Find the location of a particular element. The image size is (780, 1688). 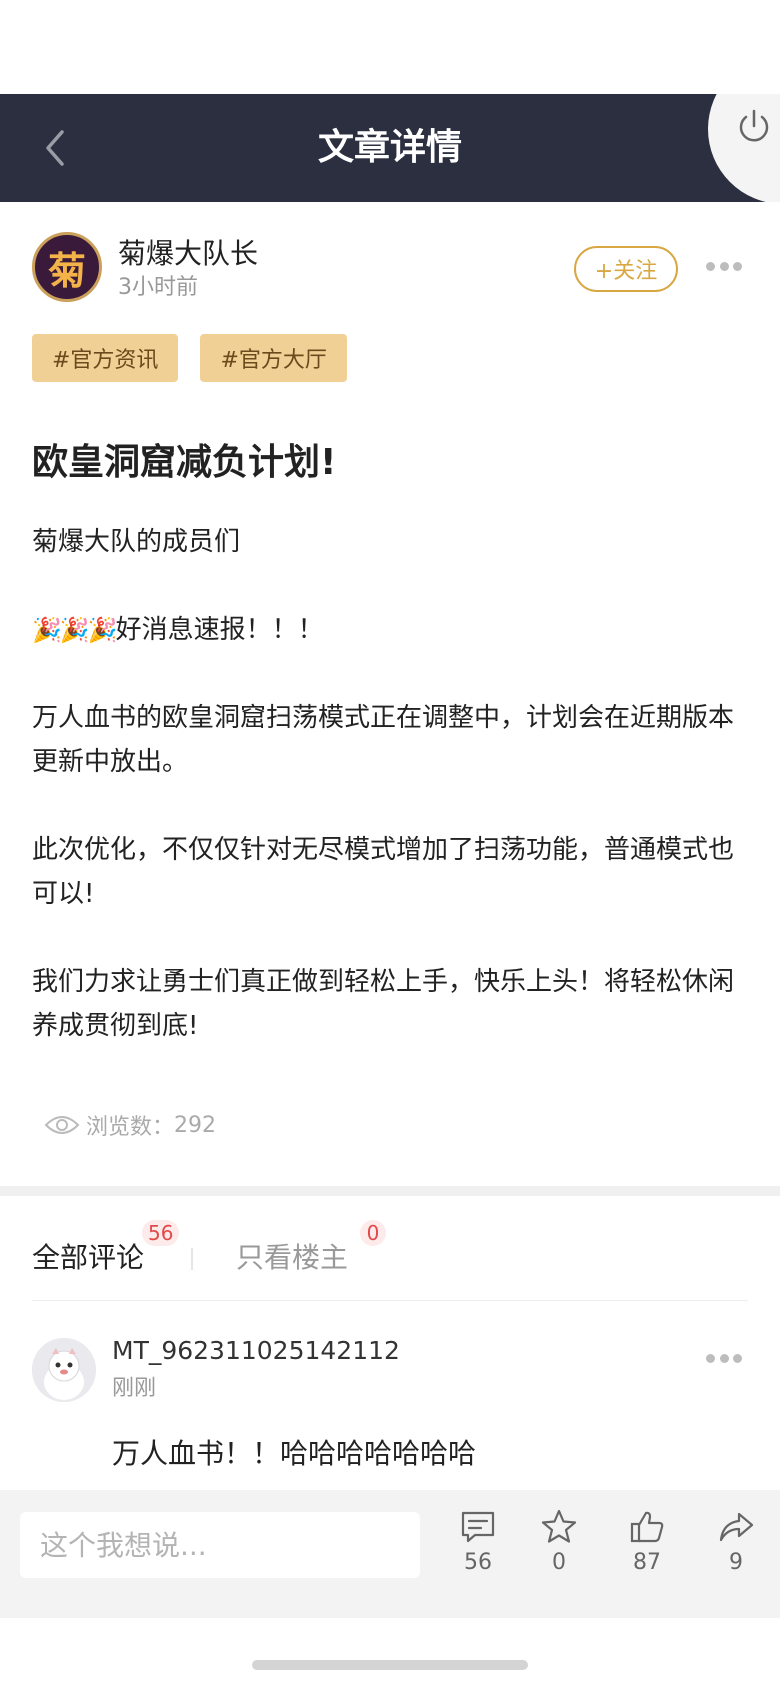

comment-text: 万人血书！！哈哈哈哈哈哈哈 is located at coordinates (294, 1453).